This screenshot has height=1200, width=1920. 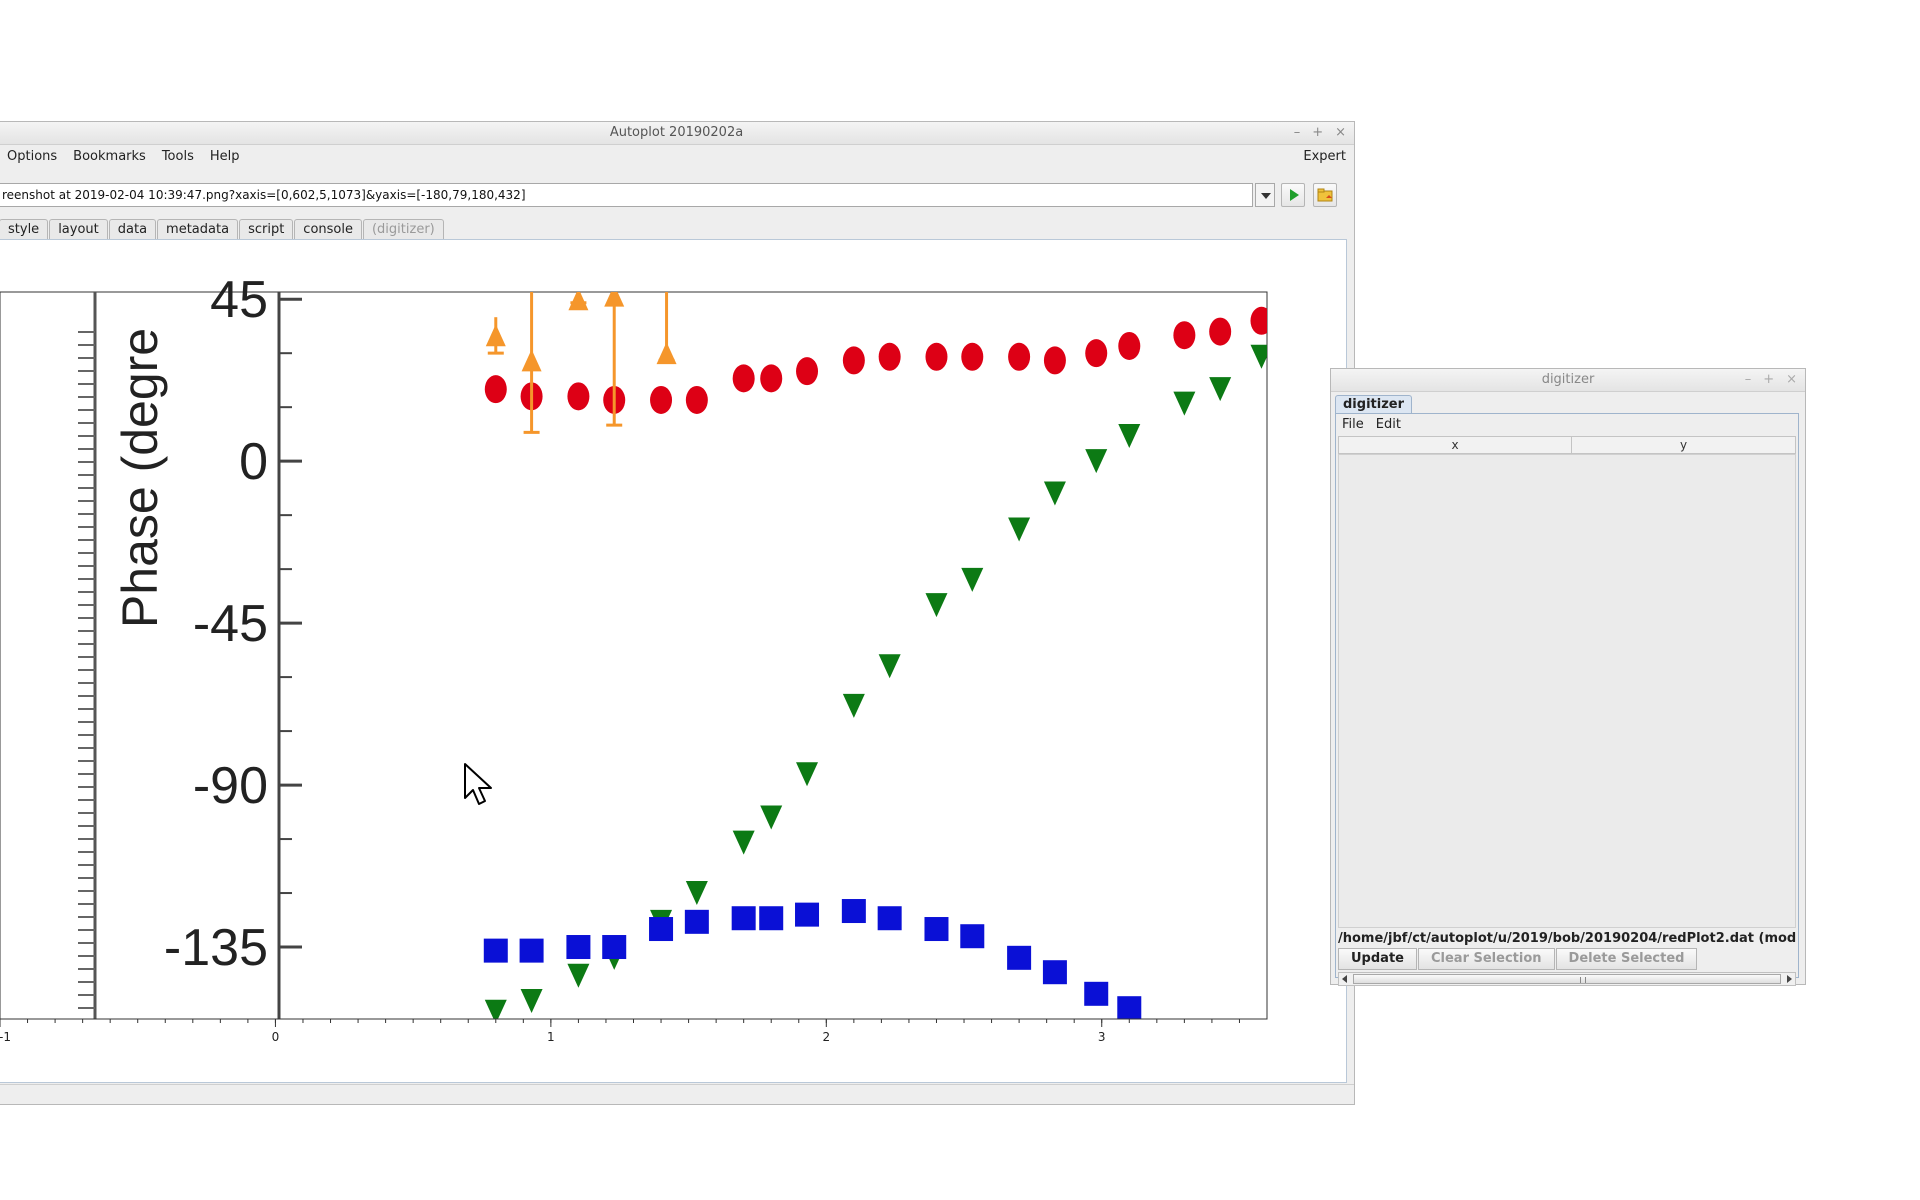 I want to click on table-header: x y, so click(x=1567, y=445).